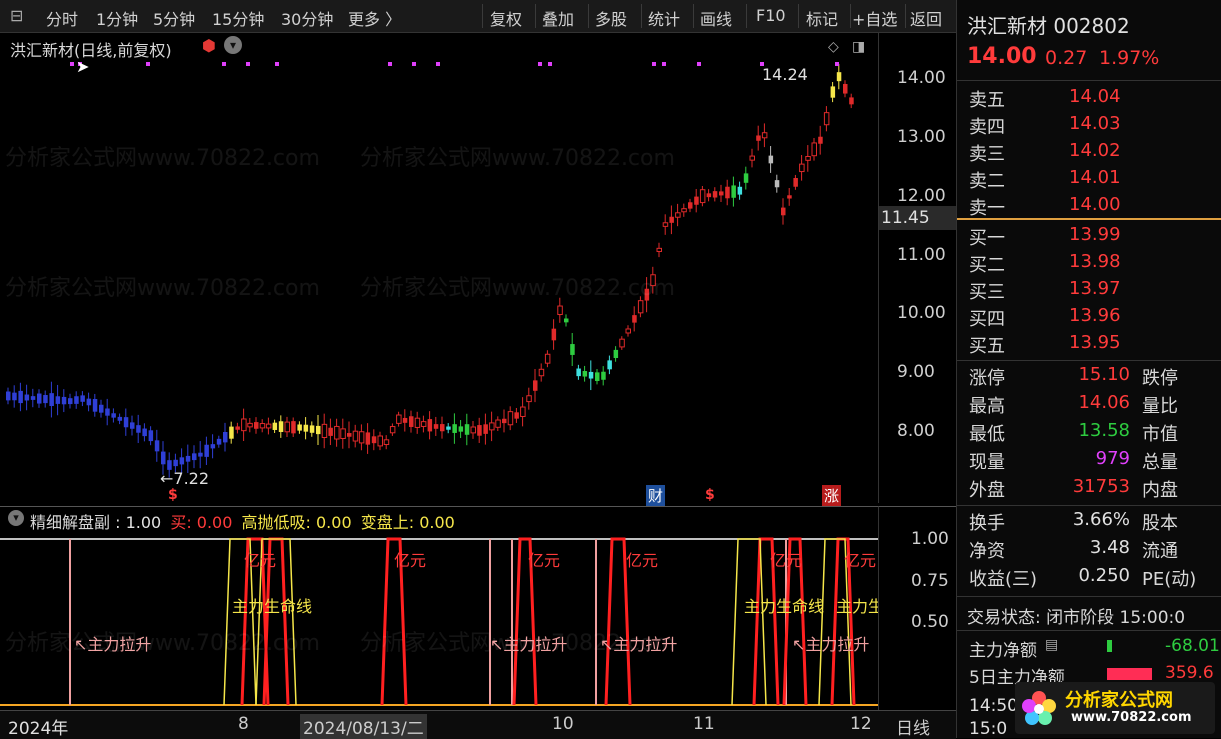 The height and width of the screenshot is (739, 1221). I want to click on tab-30min: 30分钟, so click(307, 18).